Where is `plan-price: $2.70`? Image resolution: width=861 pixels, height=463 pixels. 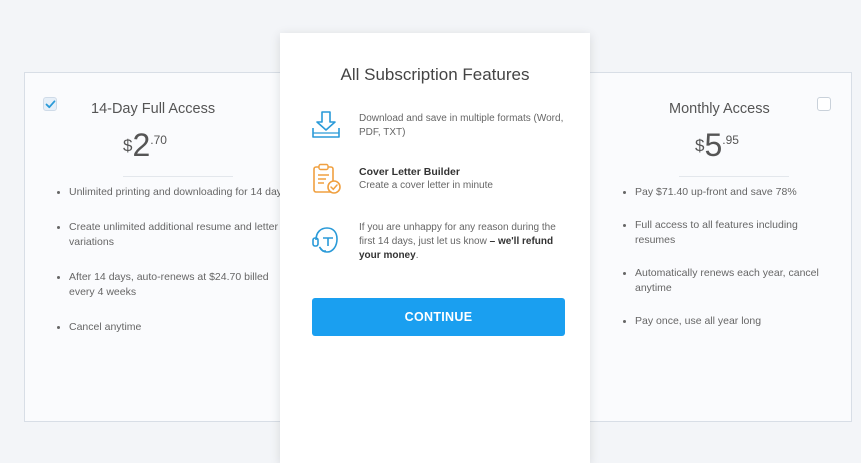 plan-price: $2.70 is located at coordinates (145, 145).